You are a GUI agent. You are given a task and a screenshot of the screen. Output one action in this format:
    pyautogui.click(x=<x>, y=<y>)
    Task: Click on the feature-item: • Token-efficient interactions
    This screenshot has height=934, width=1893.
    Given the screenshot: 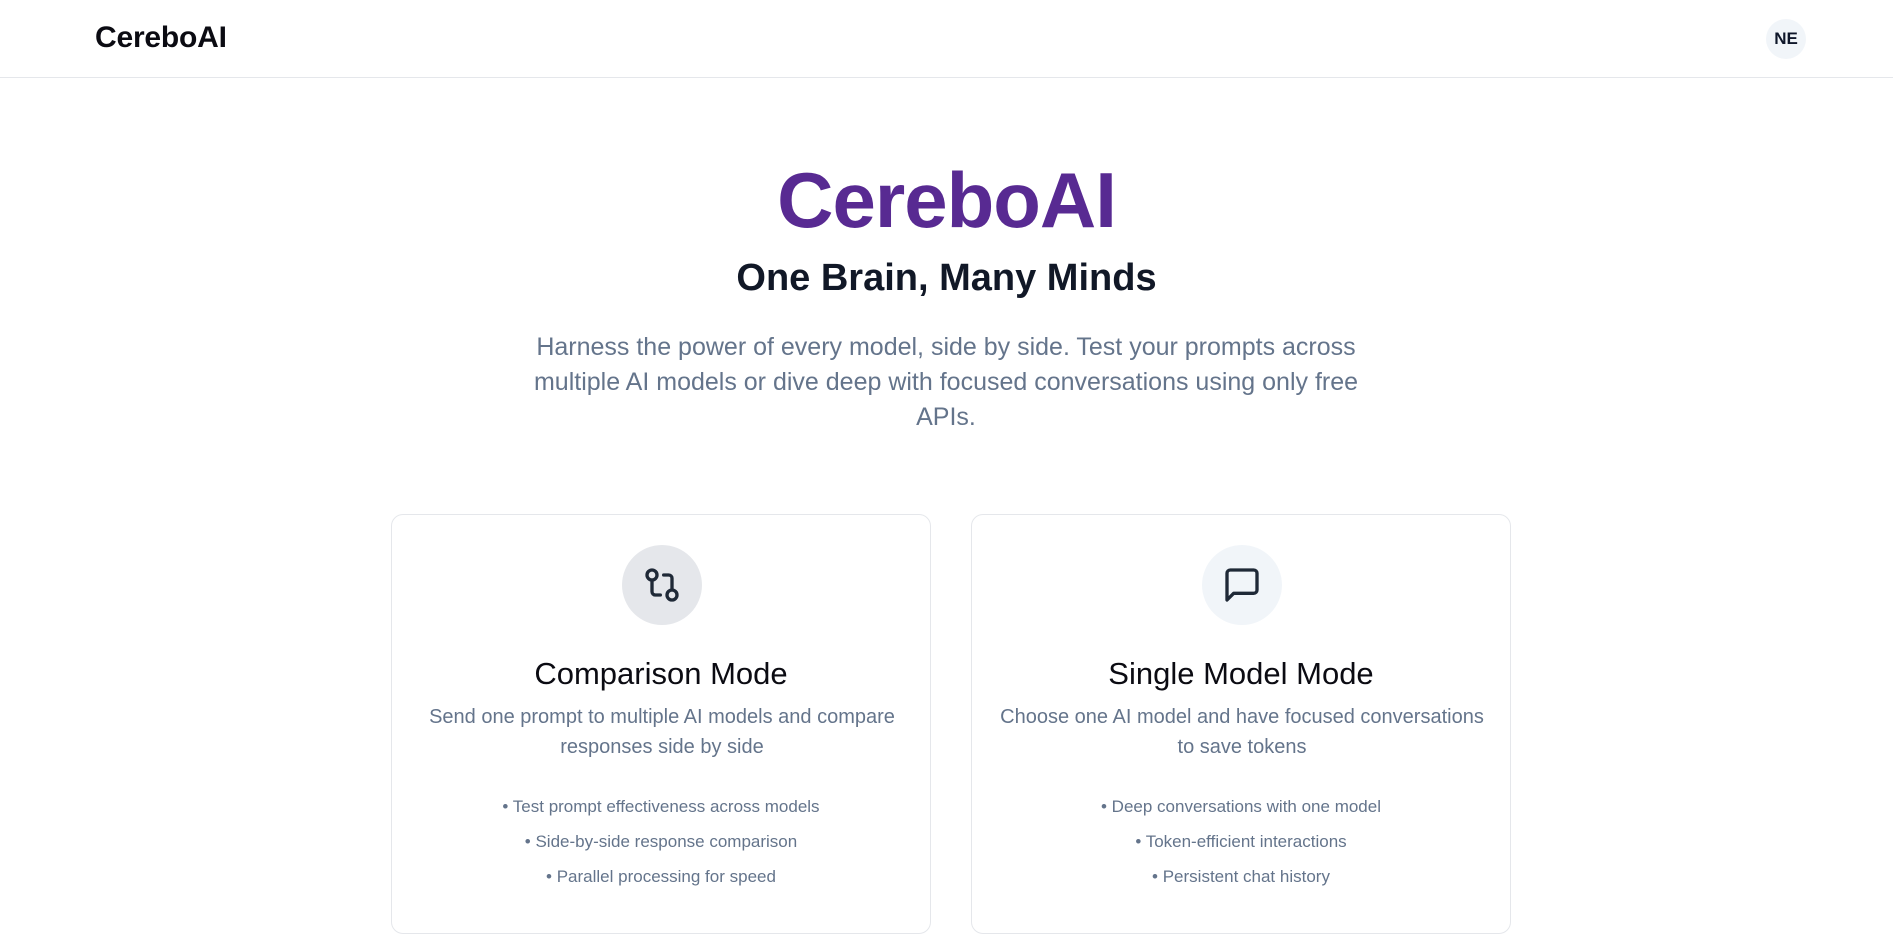 What is the action you would take?
    pyautogui.click(x=1241, y=841)
    